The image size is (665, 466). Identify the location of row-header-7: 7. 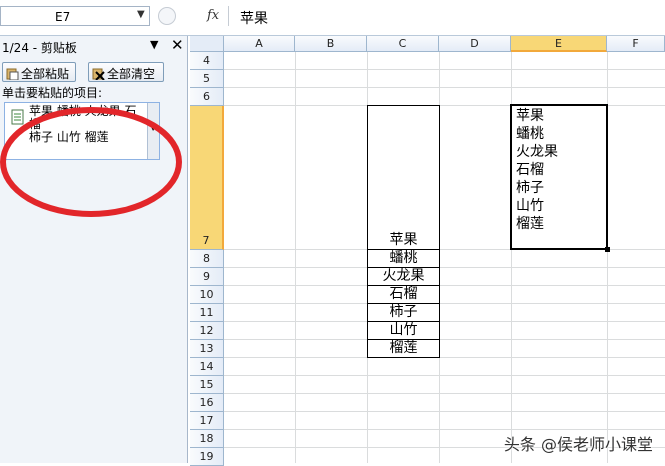
(207, 178).